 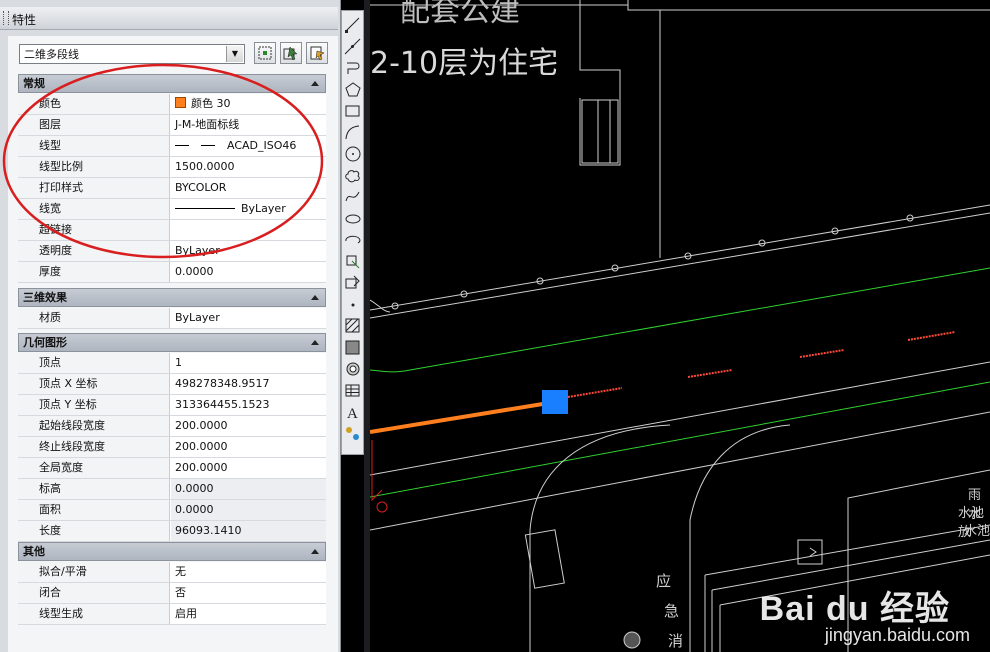 I want to click on ellipse-tool-button, so click(x=352, y=218).